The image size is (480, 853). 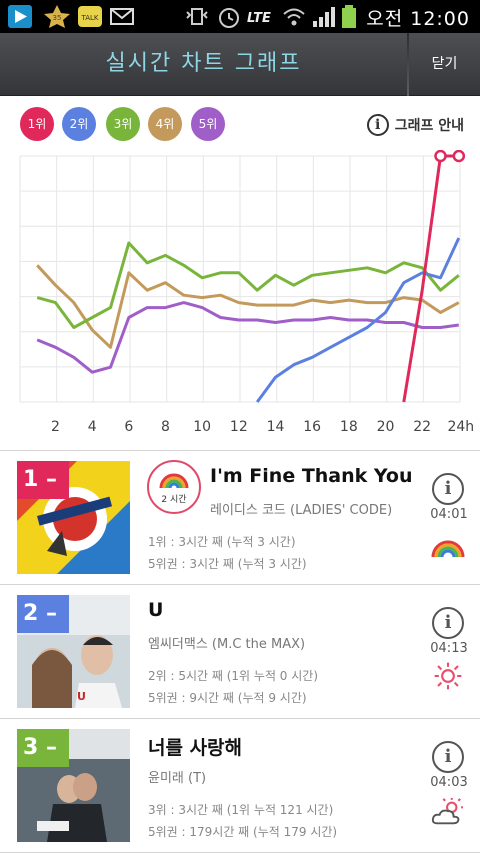 I want to click on kakao-talk-icon: TALK, so click(x=90, y=16).